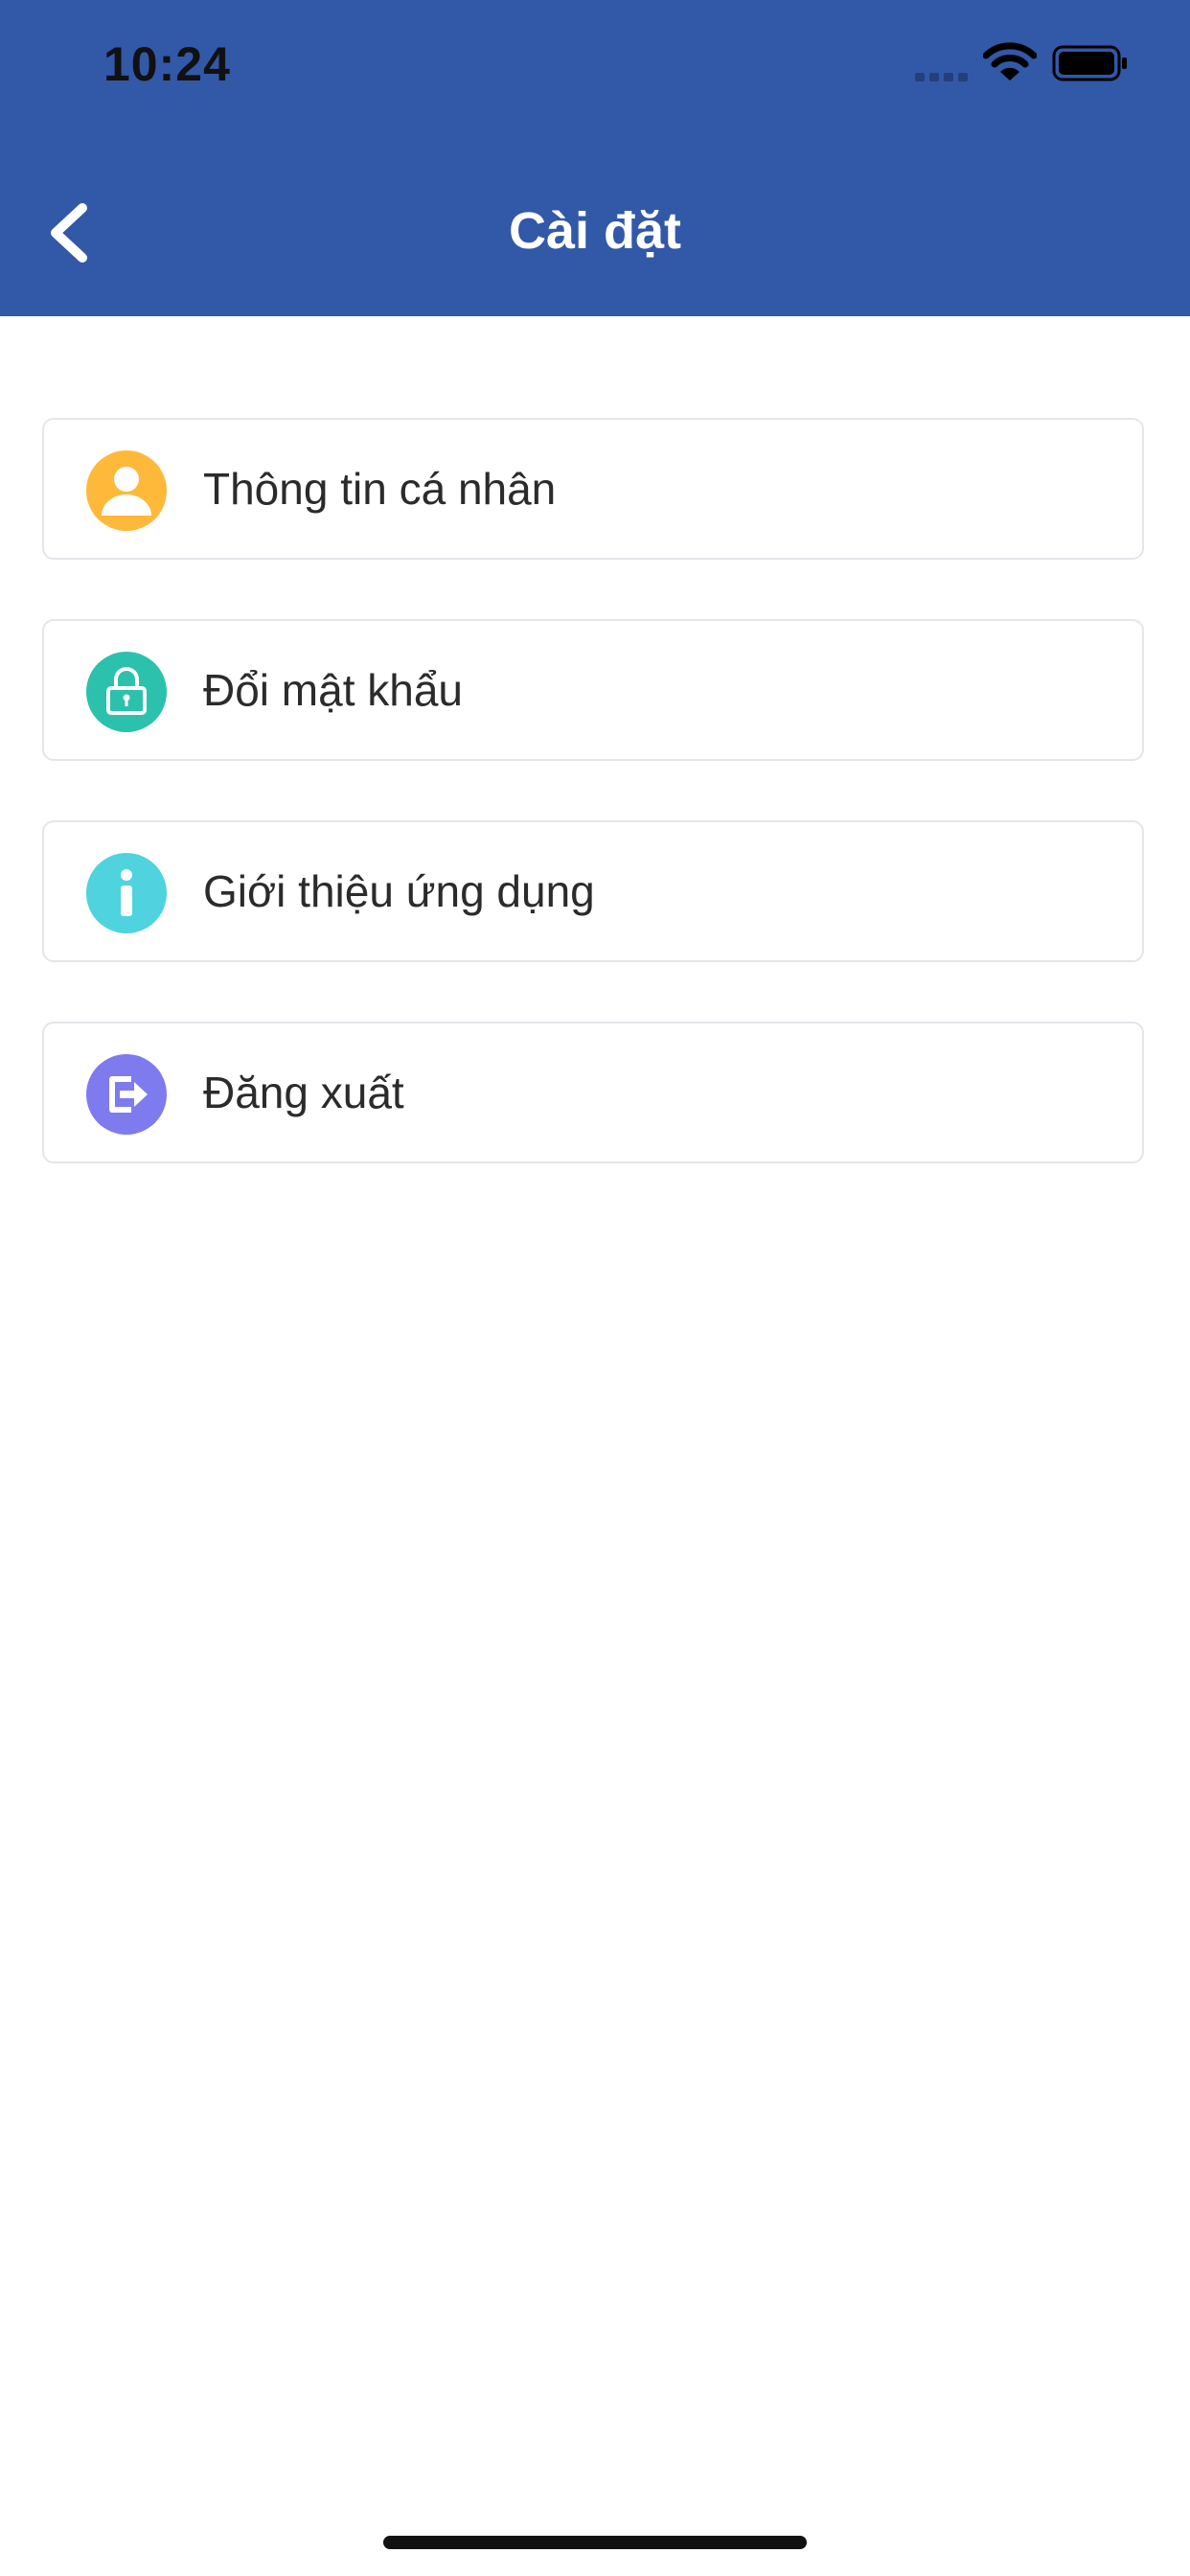 This screenshot has height=2576, width=1190. What do you see at coordinates (593, 1092) in the screenshot?
I see `menu-item-logout: Đăng xuất` at bounding box center [593, 1092].